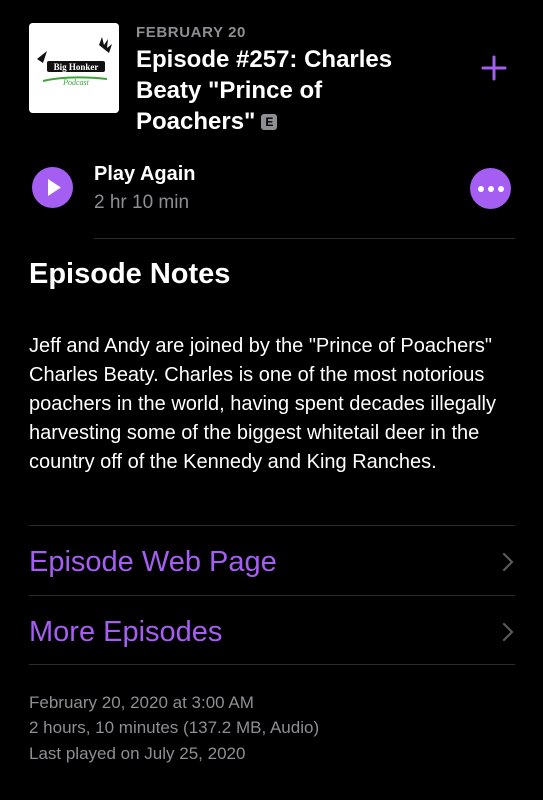 The height and width of the screenshot is (800, 543). I want to click on episode-web-page-label: Episode Web Page, so click(153, 561).